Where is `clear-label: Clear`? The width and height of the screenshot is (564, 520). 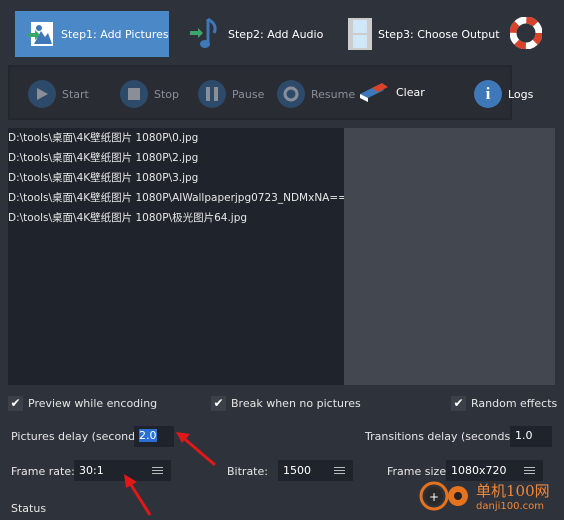
clear-label: Clear is located at coordinates (410, 92).